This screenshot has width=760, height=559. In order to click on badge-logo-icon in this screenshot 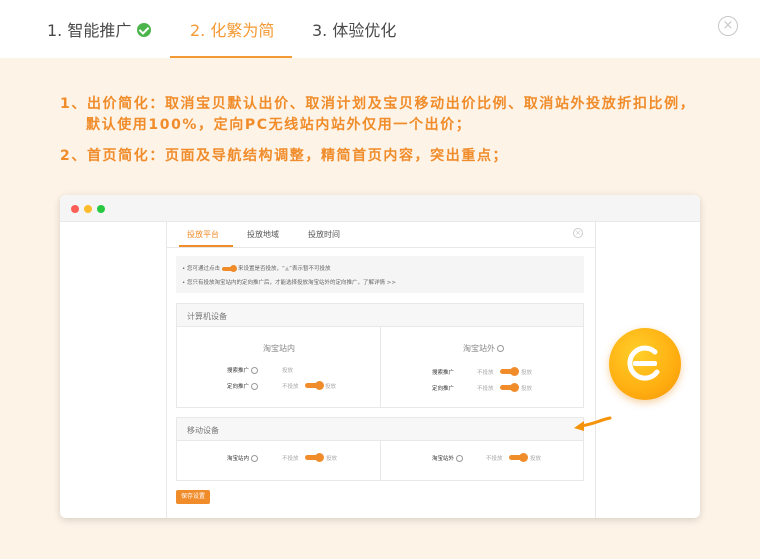, I will do `click(645, 364)`.